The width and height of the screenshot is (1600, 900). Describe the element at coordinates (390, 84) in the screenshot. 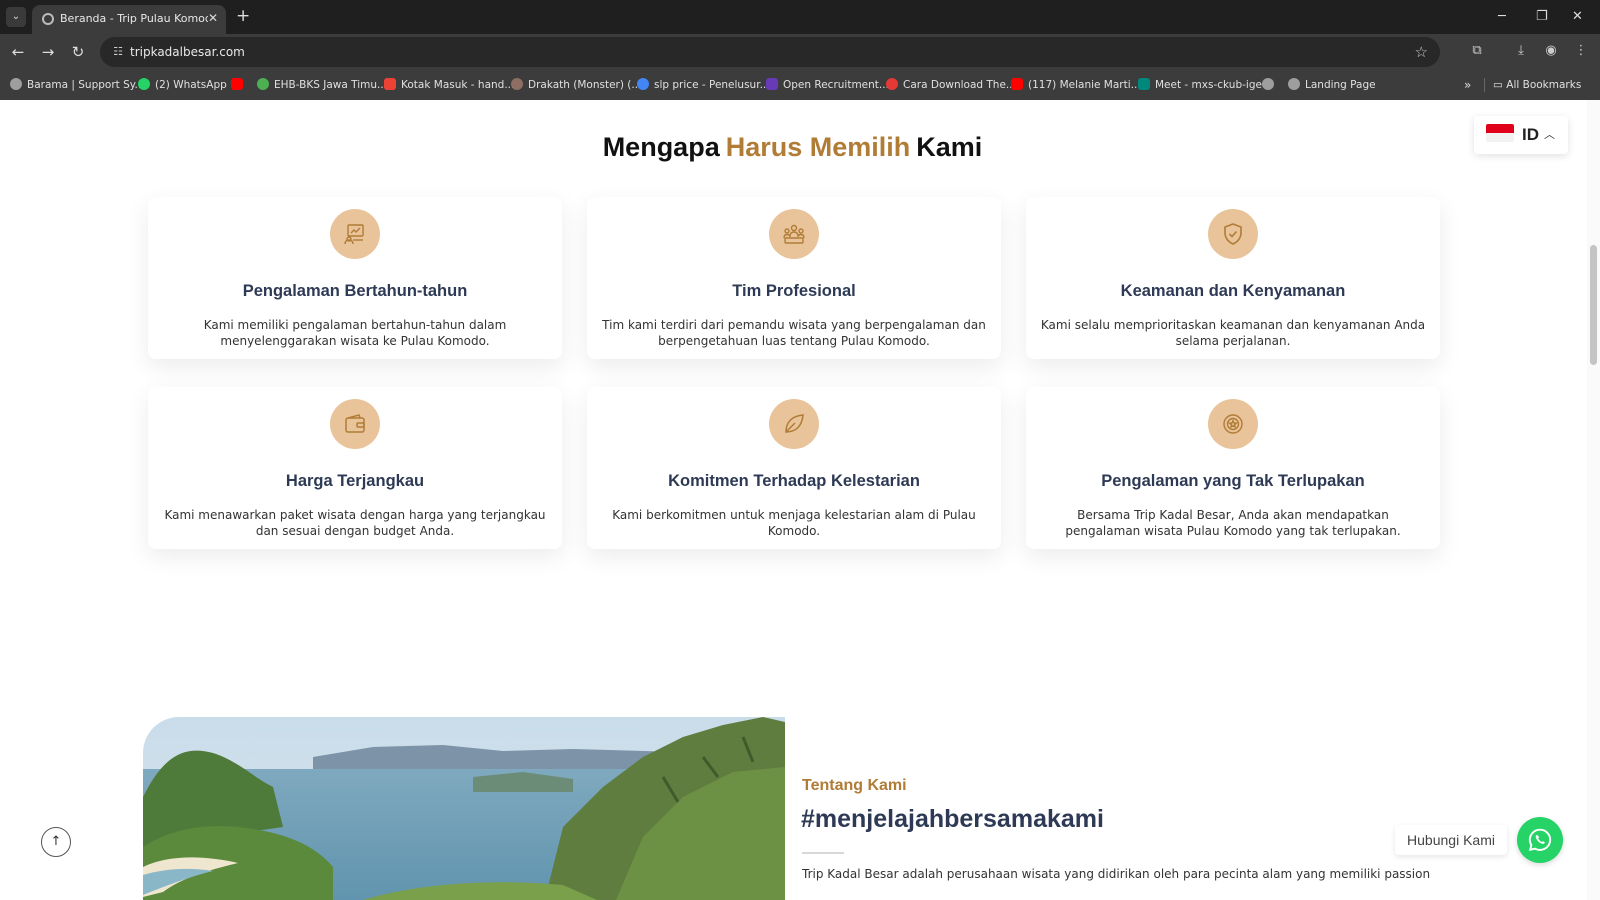

I see `gmail-icon` at that location.